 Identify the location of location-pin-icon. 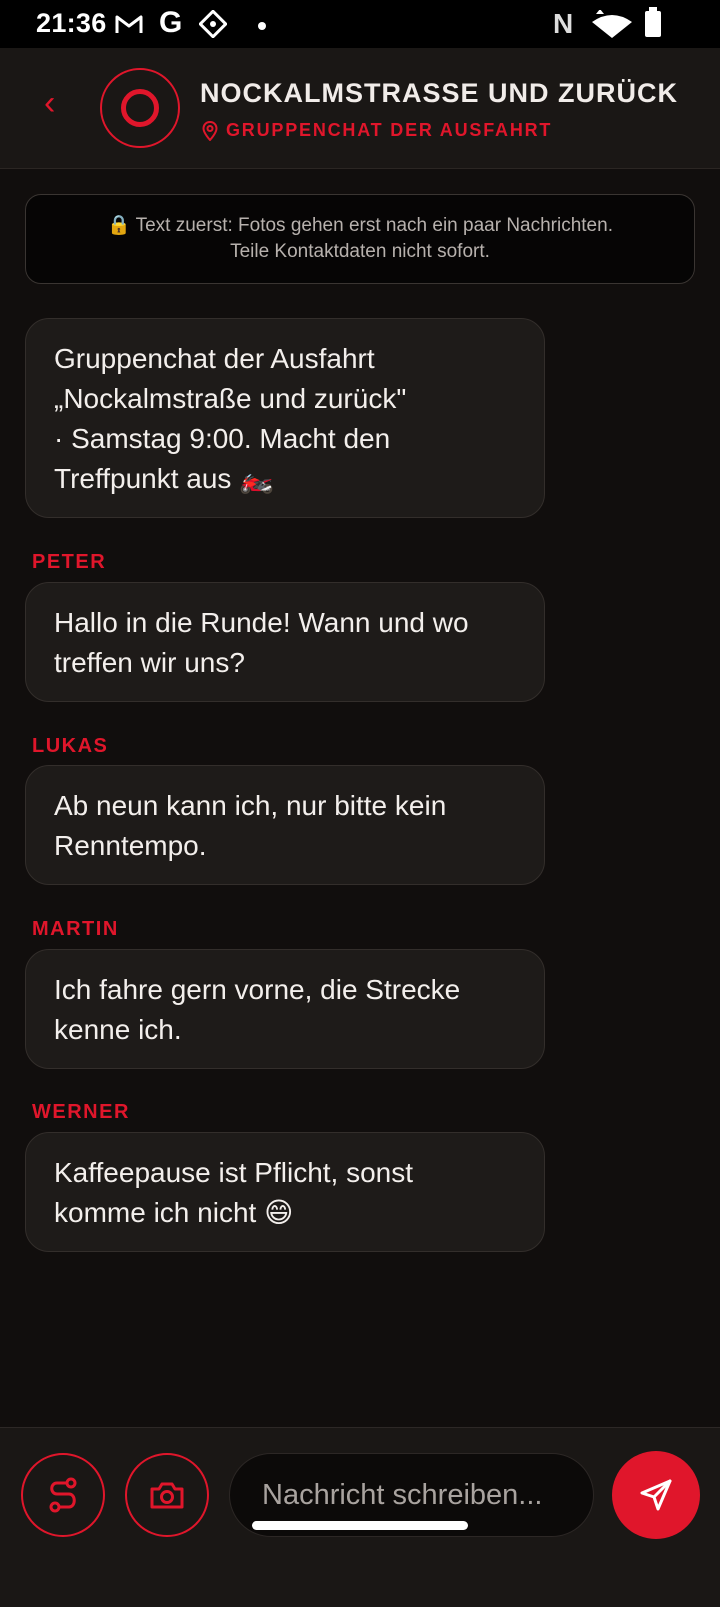
(210, 130).